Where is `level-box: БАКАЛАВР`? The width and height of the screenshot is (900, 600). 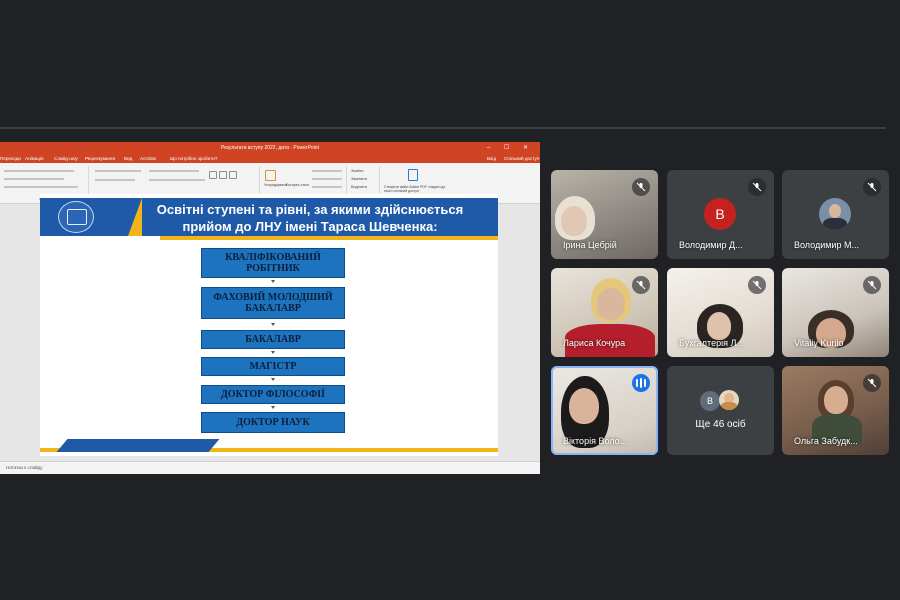 level-box: БАКАЛАВР is located at coordinates (273, 339).